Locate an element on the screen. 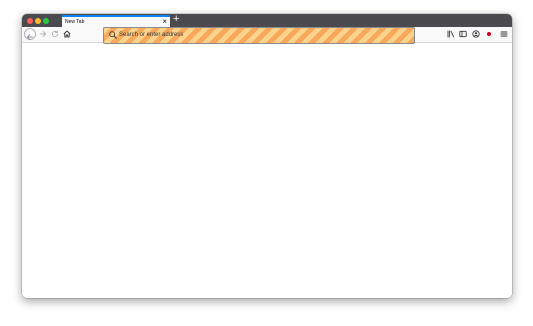 The image size is (533, 326). library-icon is located at coordinates (451, 34).